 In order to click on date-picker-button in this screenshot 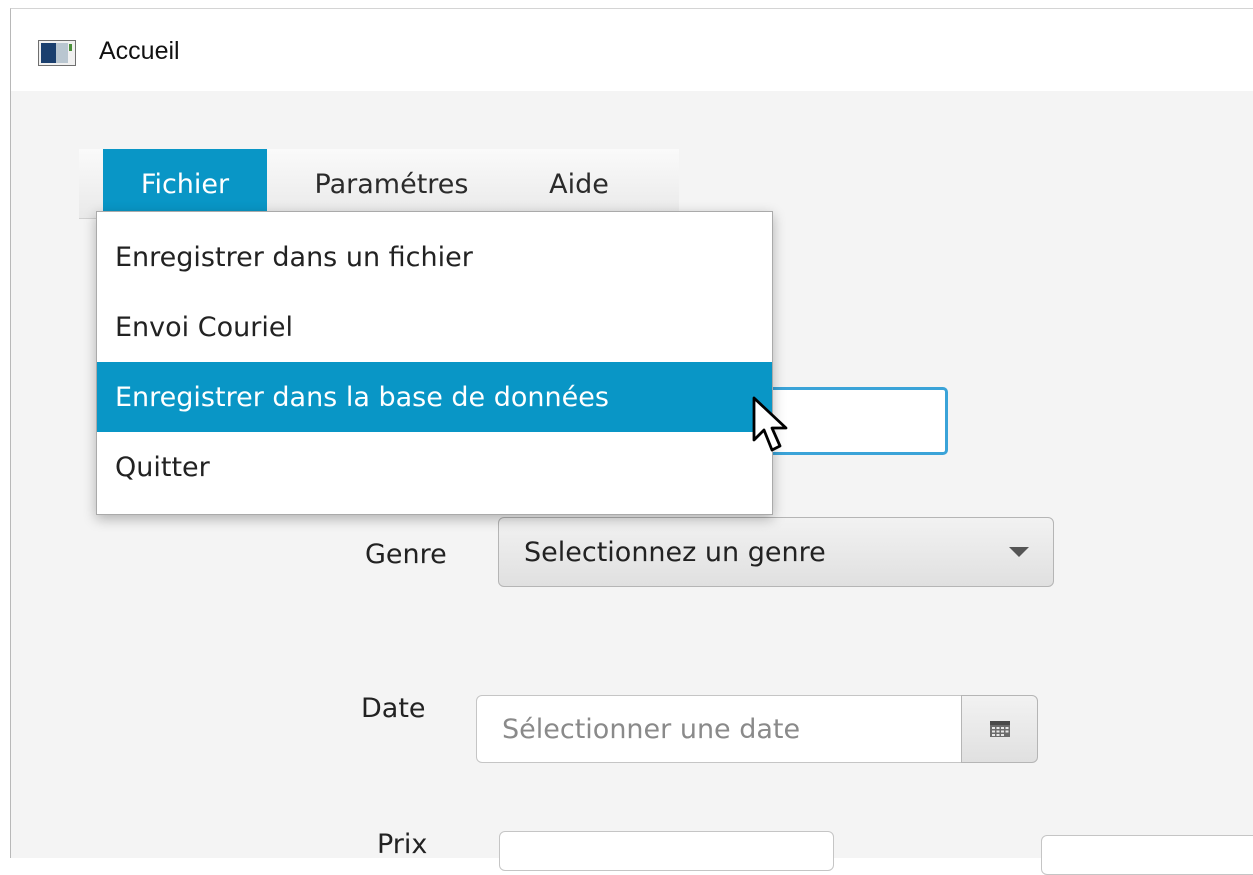, I will do `click(999, 729)`.